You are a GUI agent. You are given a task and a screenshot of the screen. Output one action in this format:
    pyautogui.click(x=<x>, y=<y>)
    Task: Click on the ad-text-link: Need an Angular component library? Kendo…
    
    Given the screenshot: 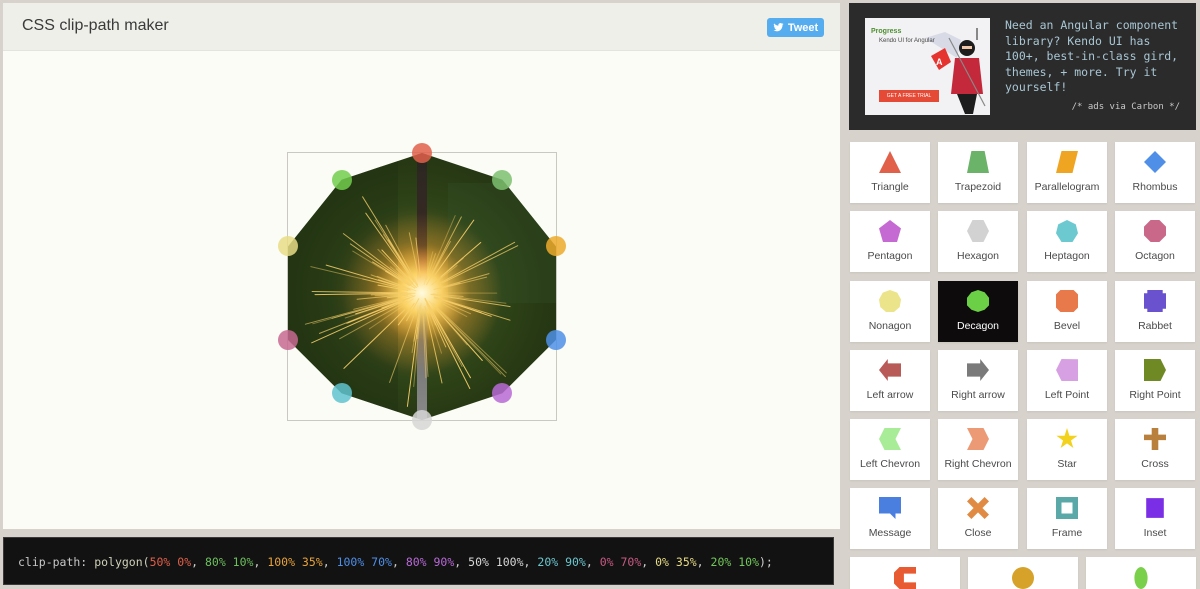 What is the action you would take?
    pyautogui.click(x=1095, y=57)
    